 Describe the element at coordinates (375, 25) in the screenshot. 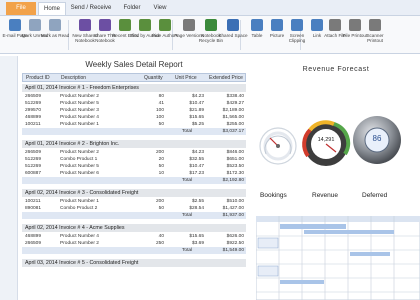

I see `scanner-printout-icon` at that location.